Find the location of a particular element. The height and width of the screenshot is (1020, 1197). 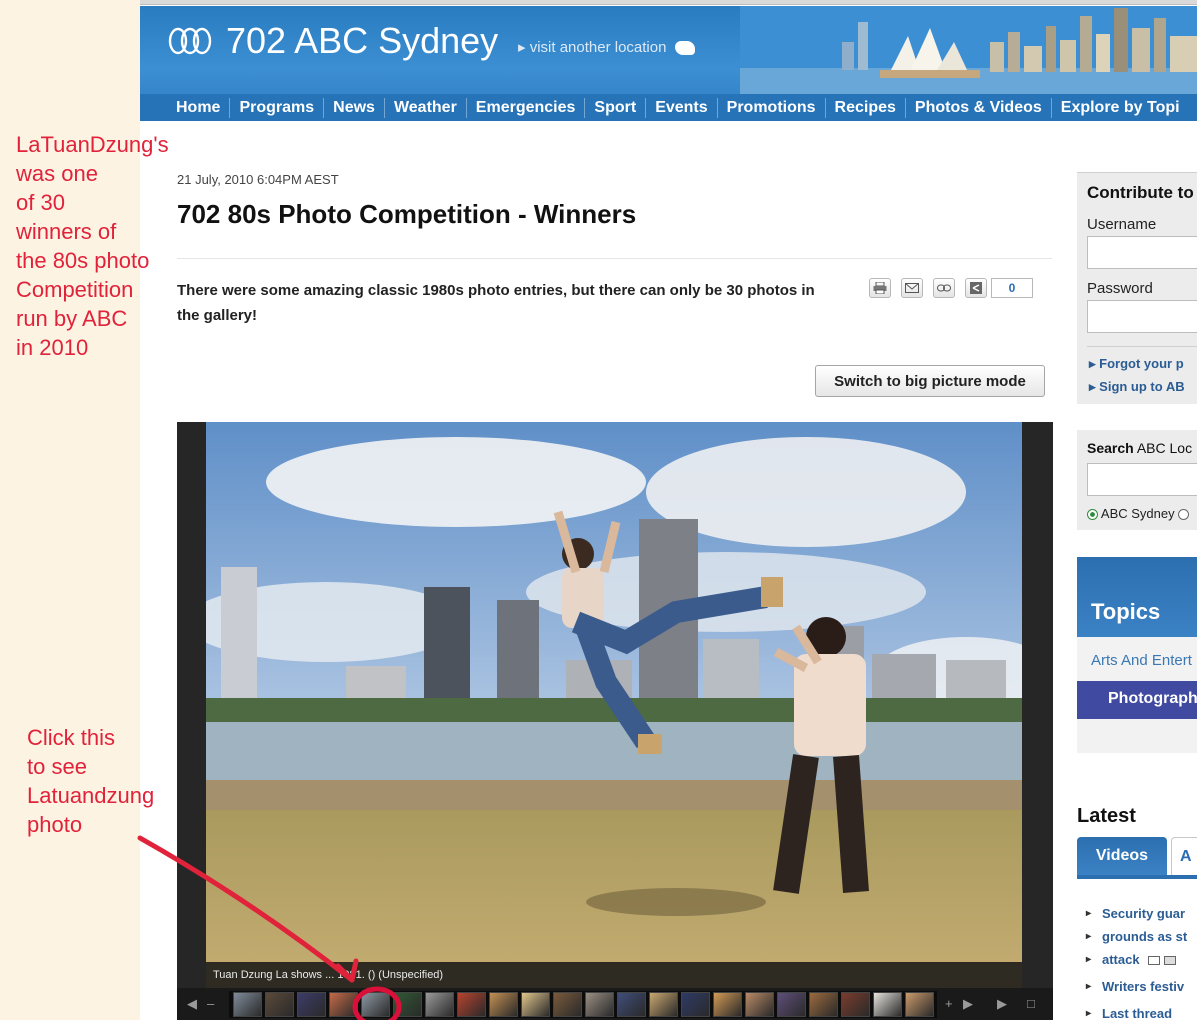

latest-item: Security guar is located at coordinates (1136, 913).